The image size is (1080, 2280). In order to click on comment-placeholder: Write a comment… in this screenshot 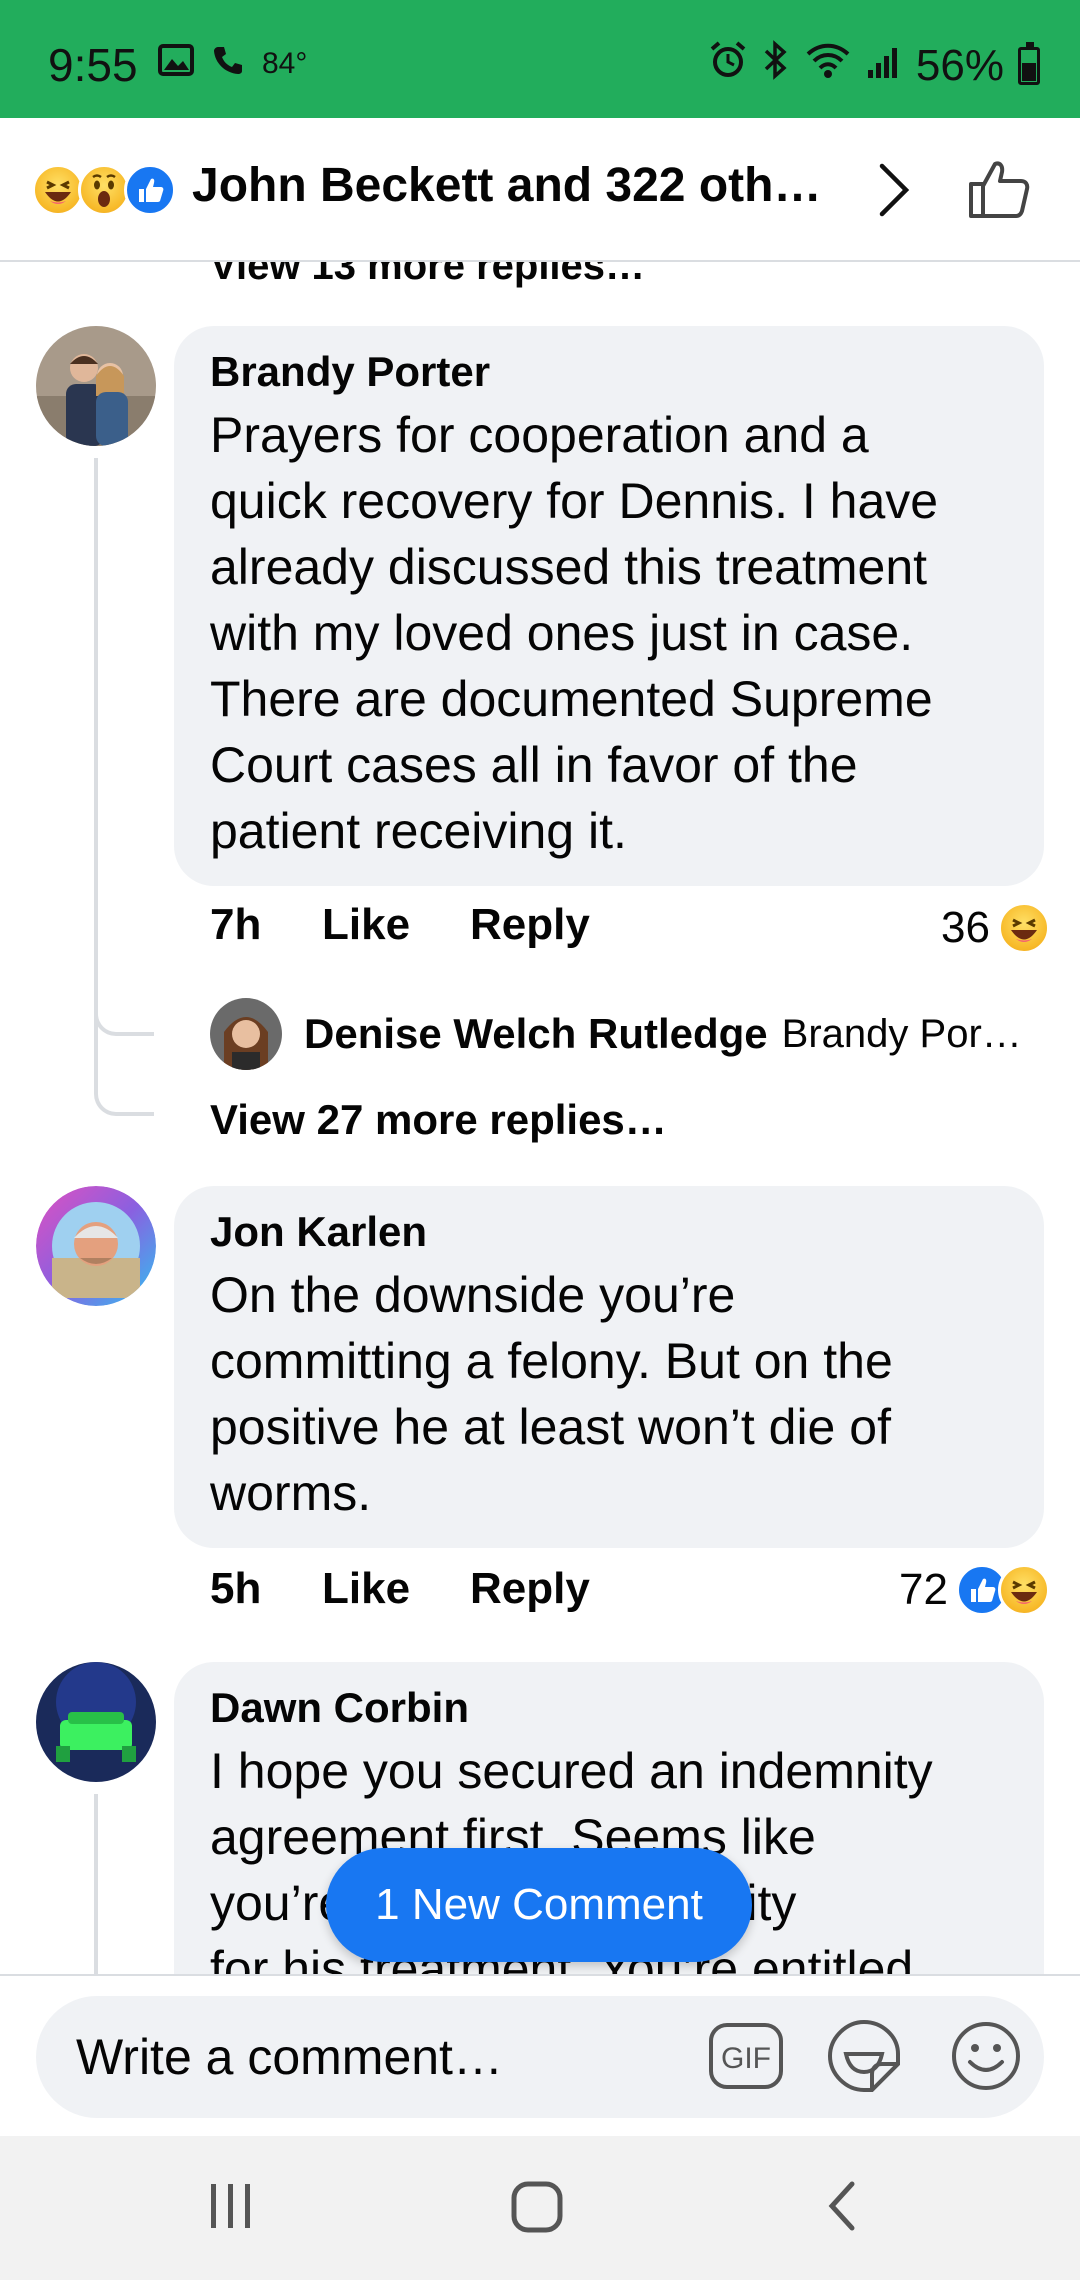, I will do `click(289, 2057)`.